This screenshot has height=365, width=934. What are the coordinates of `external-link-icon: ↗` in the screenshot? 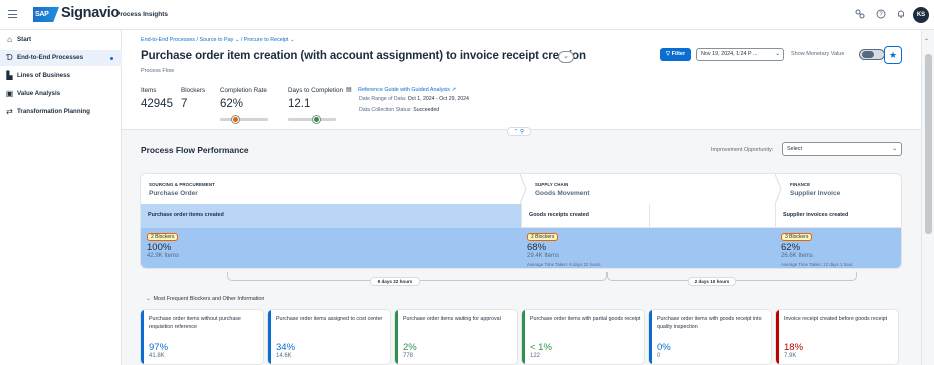 It's located at (453, 90).